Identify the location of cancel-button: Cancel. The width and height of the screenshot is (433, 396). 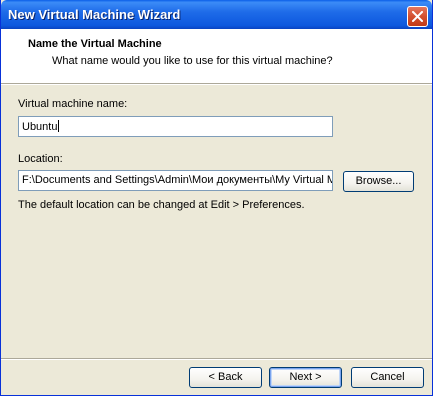
(387, 377).